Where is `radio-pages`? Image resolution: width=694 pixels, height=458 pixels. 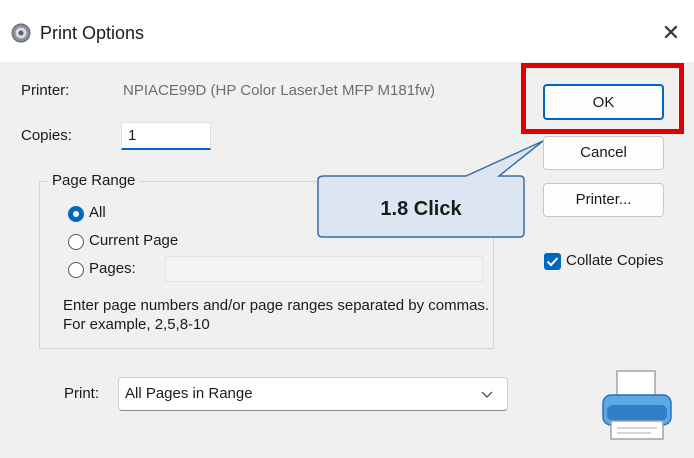 radio-pages is located at coordinates (76, 270).